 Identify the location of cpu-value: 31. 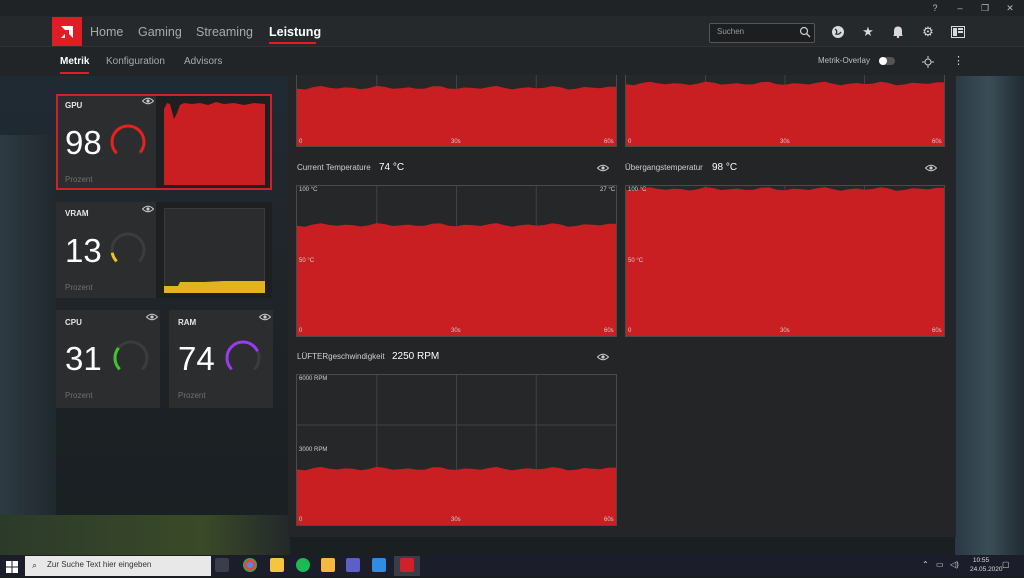
(83, 358).